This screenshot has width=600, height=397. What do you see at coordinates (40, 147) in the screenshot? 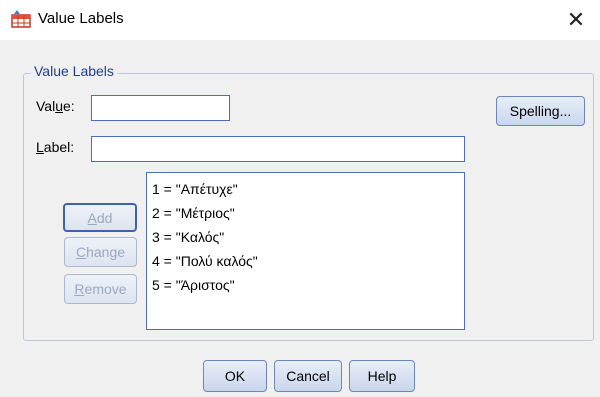
I see `label-label-access-key: L` at bounding box center [40, 147].